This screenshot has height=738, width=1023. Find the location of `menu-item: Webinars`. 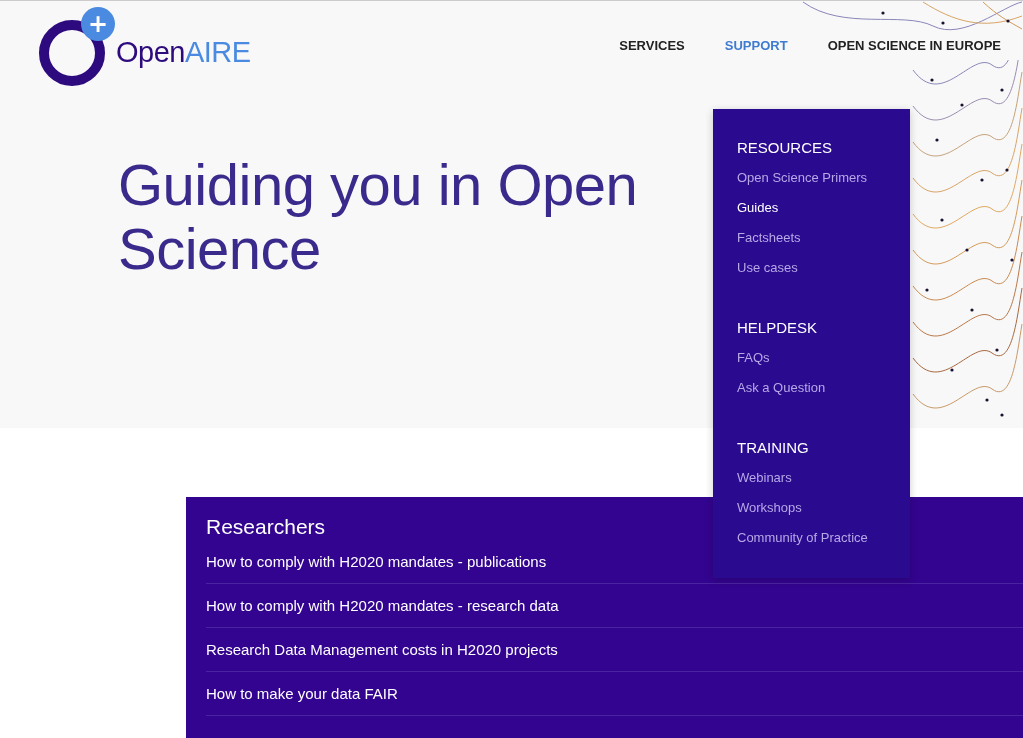

menu-item: Webinars is located at coordinates (805, 477).